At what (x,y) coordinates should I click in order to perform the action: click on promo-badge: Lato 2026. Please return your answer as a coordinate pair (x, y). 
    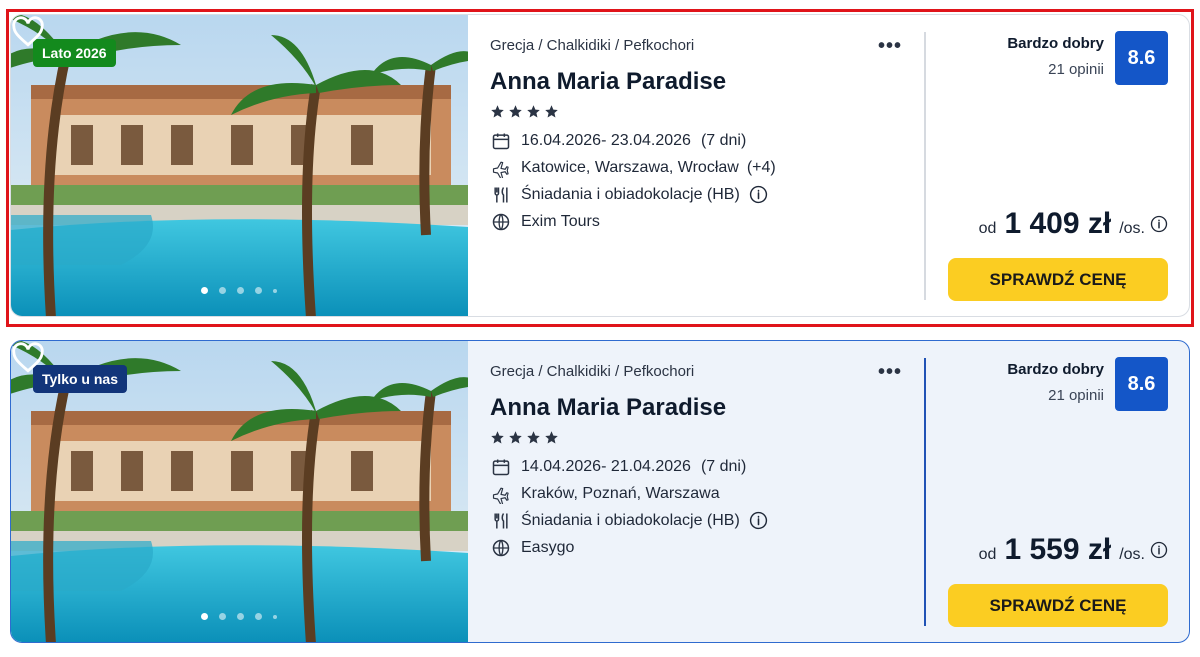
    Looking at the image, I should click on (74, 53).